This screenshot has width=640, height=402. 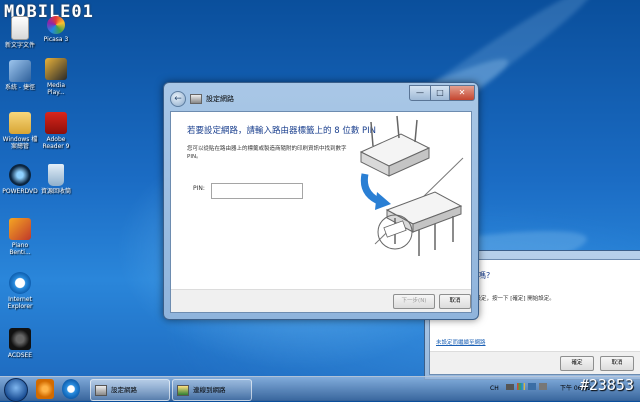 I want to click on desktop-icon-ie: Internet Explorer, so click(x=20, y=291).